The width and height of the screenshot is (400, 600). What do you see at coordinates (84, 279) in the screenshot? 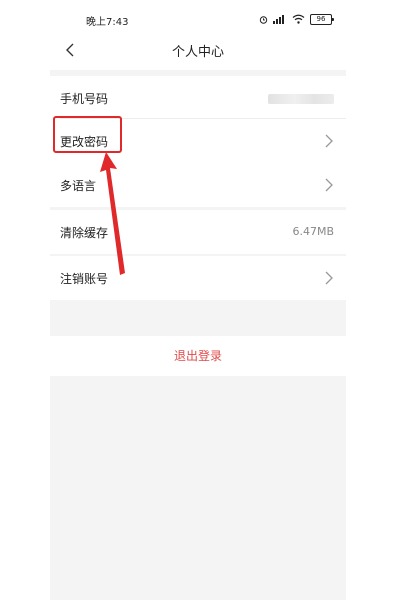
I see `delete-account-label: 注销账号` at bounding box center [84, 279].